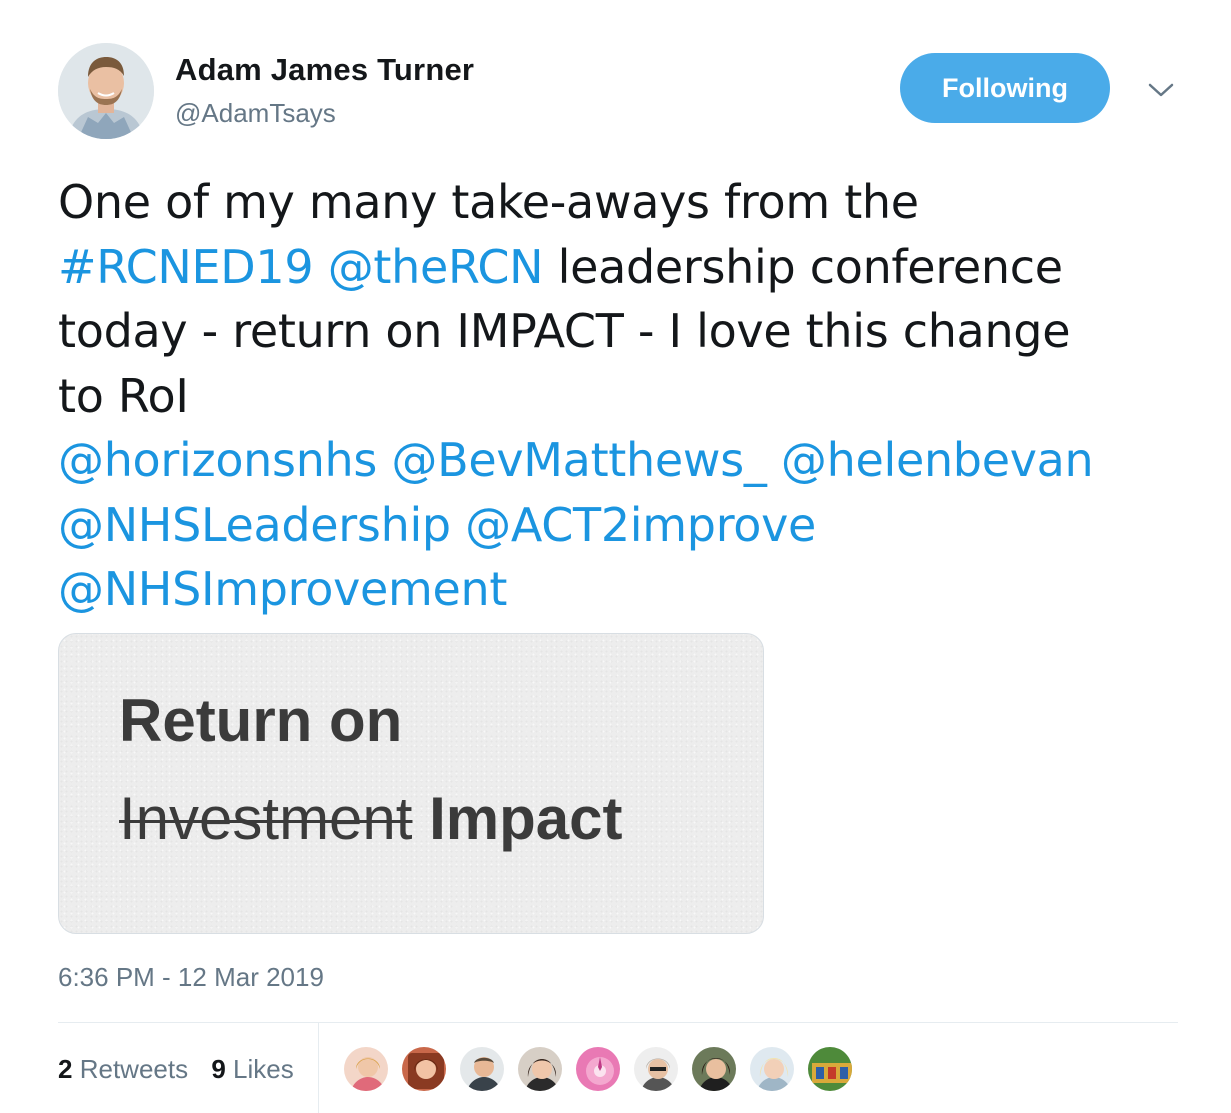  I want to click on hashtag-link: #RCNED19, so click(186, 267).